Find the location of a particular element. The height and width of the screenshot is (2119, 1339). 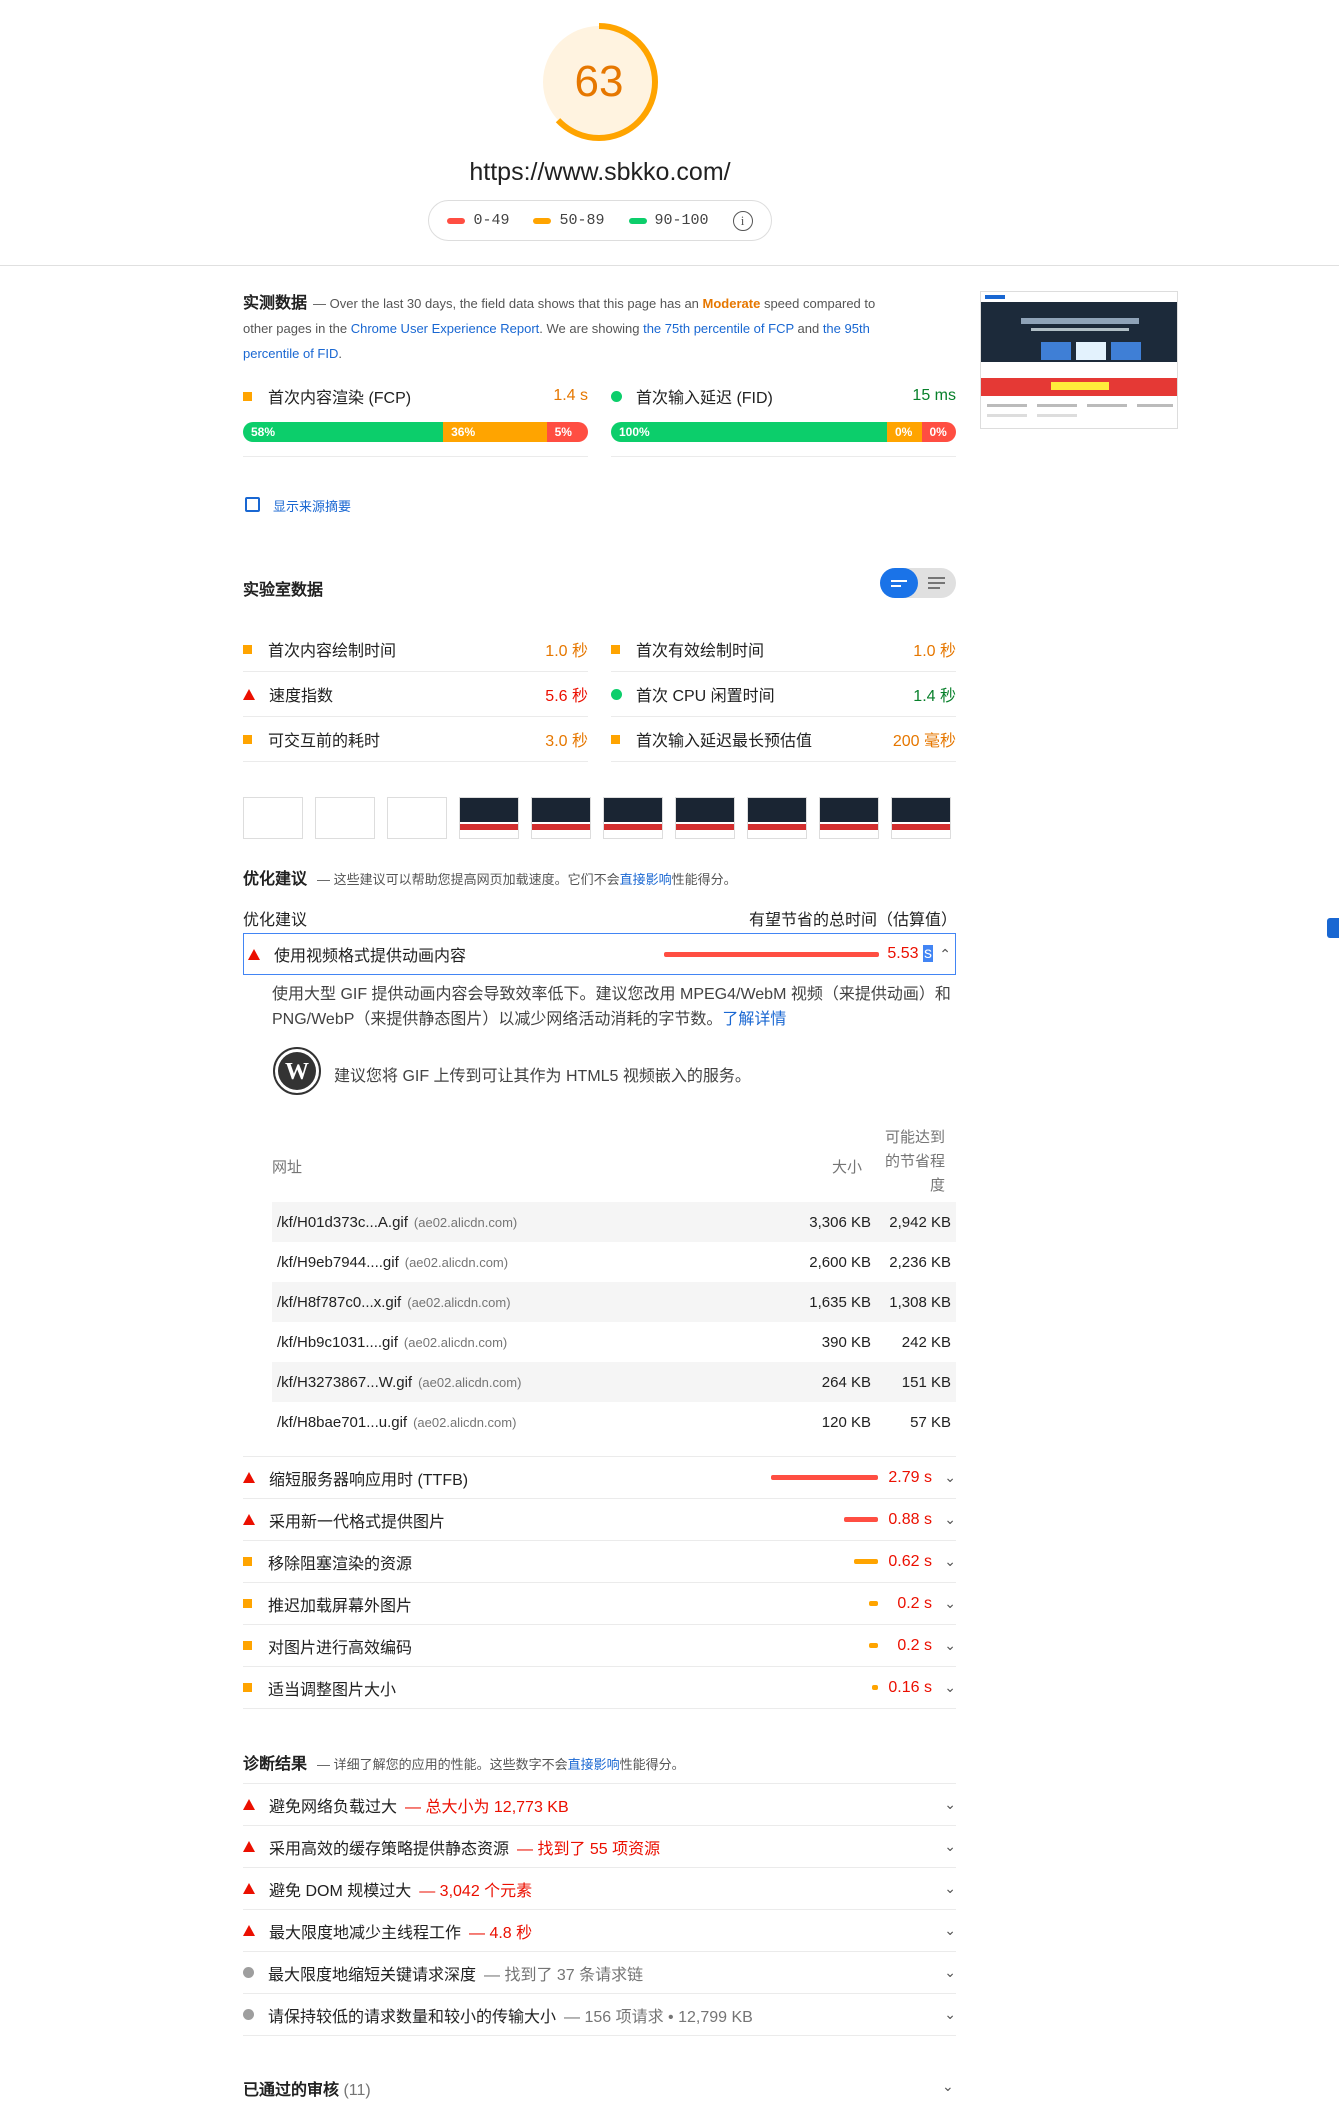

audit-expanded-animated-content: 使用视频格式提供动画内容 5.53 s ⌃ is located at coordinates (599, 954).